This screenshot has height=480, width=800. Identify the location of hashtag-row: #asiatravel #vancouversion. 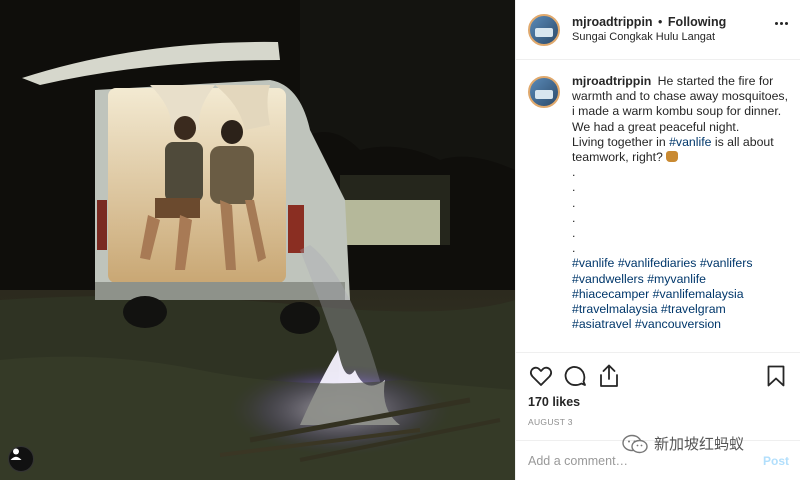
(680, 324).